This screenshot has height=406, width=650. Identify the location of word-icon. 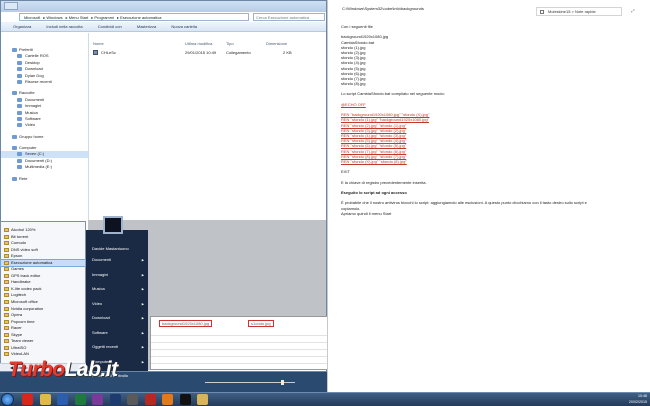
(62, 399).